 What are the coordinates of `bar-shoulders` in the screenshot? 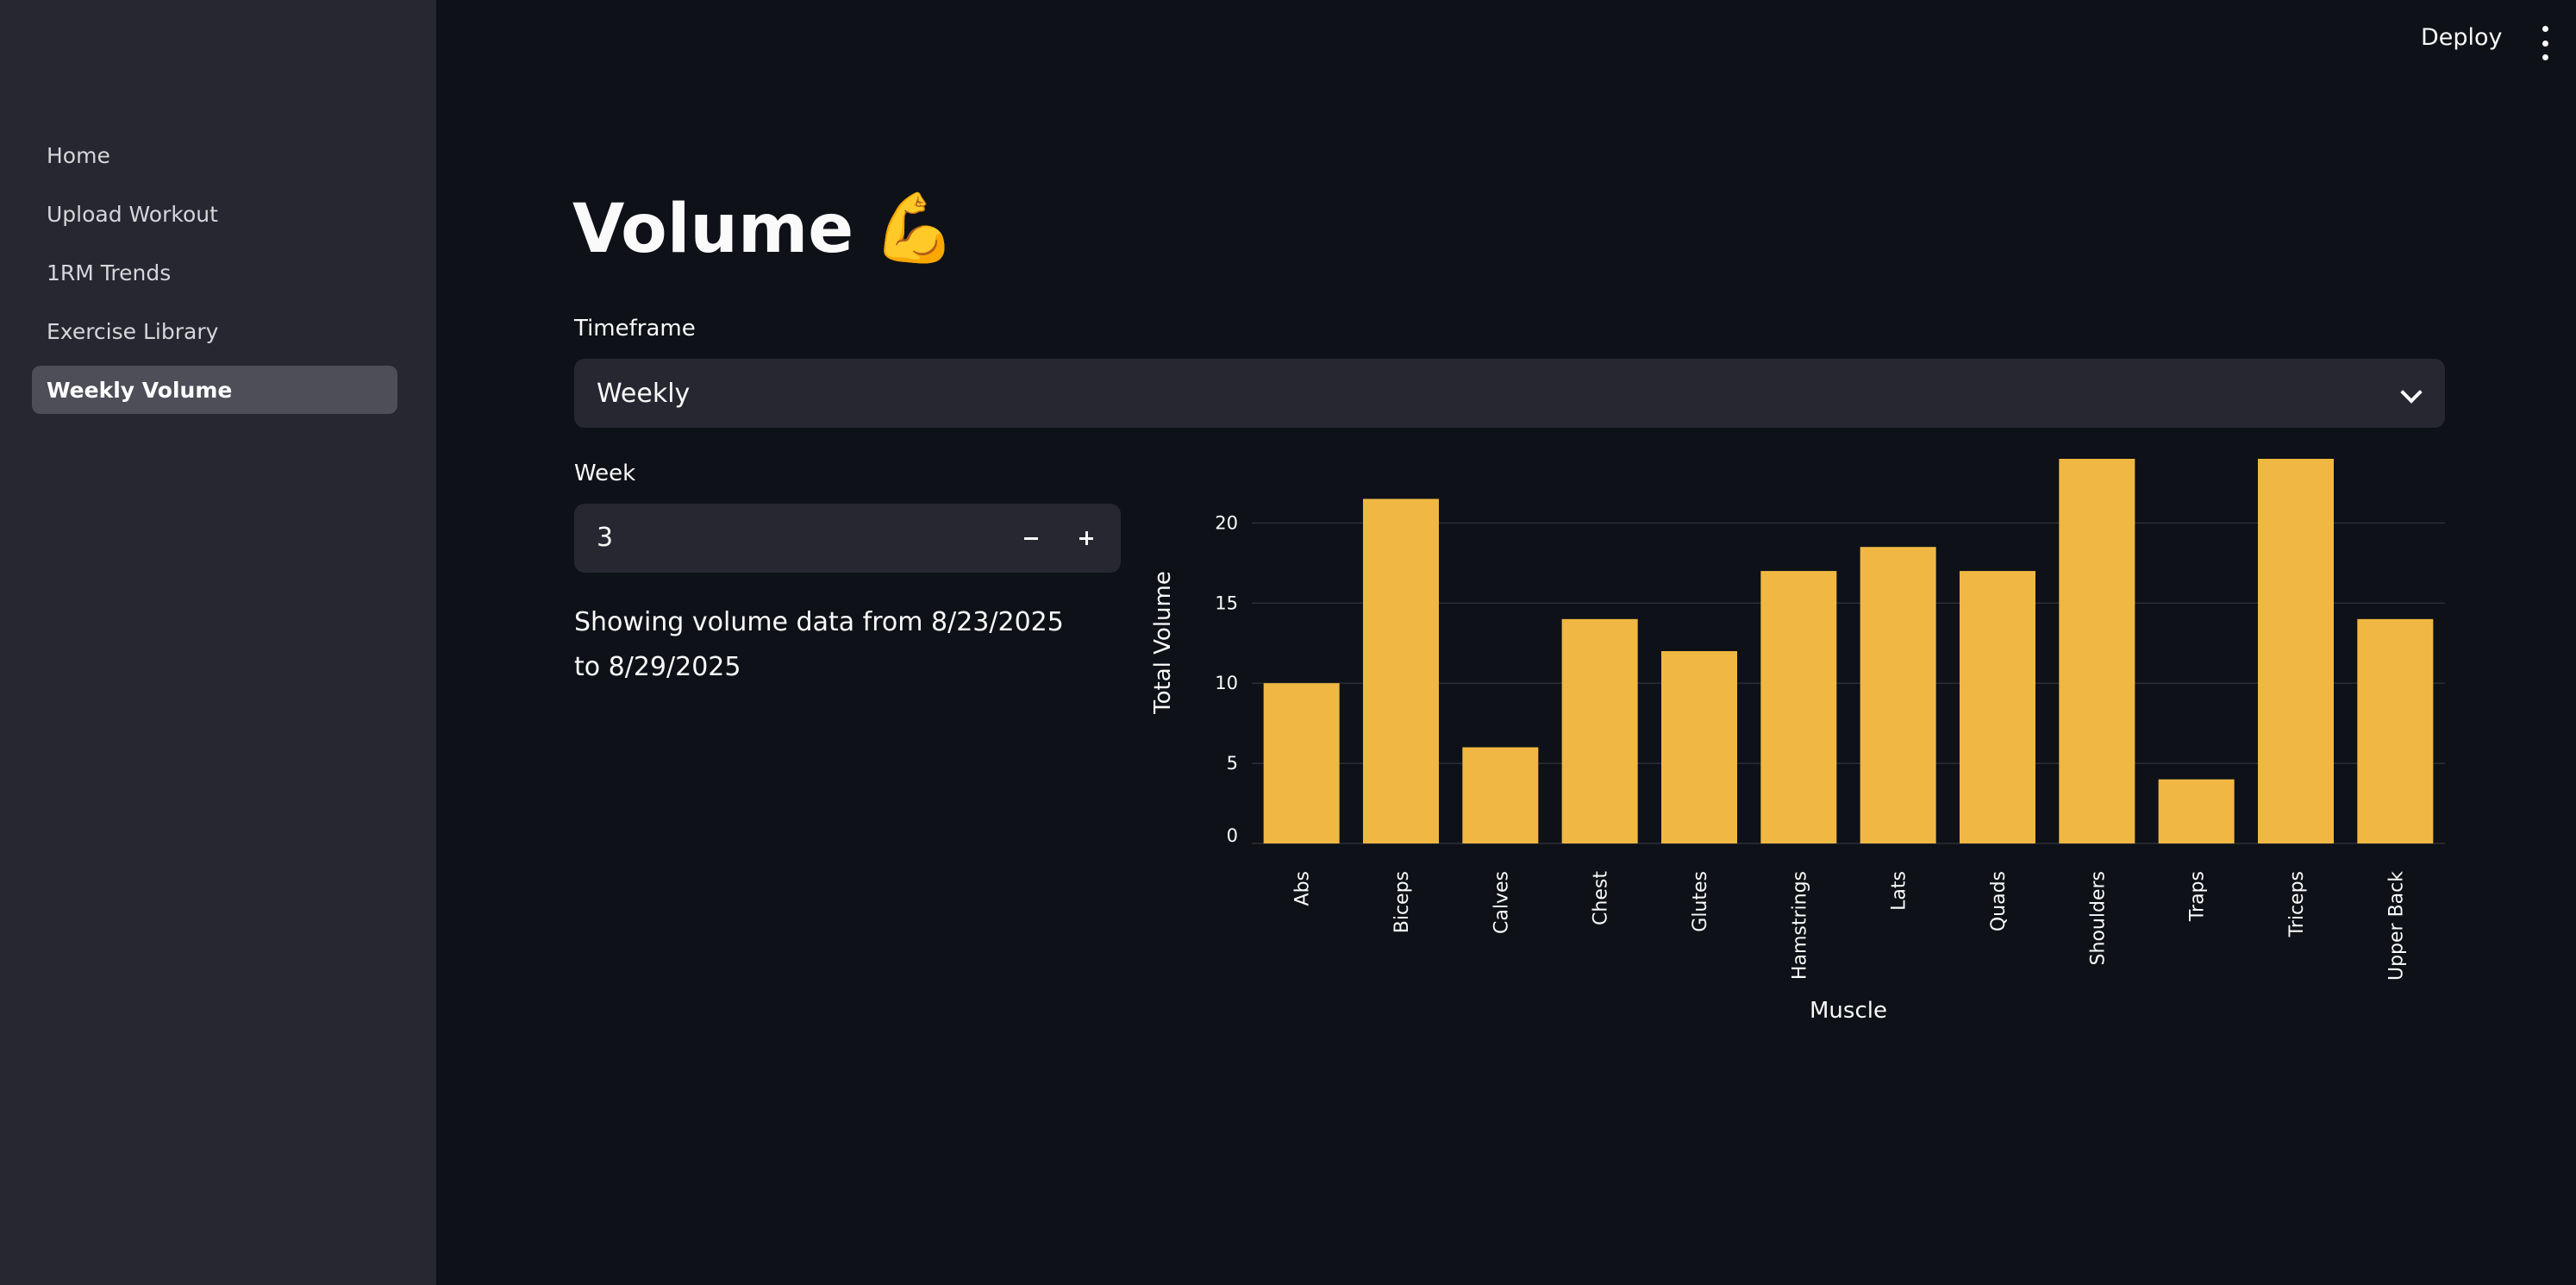 It's located at (2097, 651).